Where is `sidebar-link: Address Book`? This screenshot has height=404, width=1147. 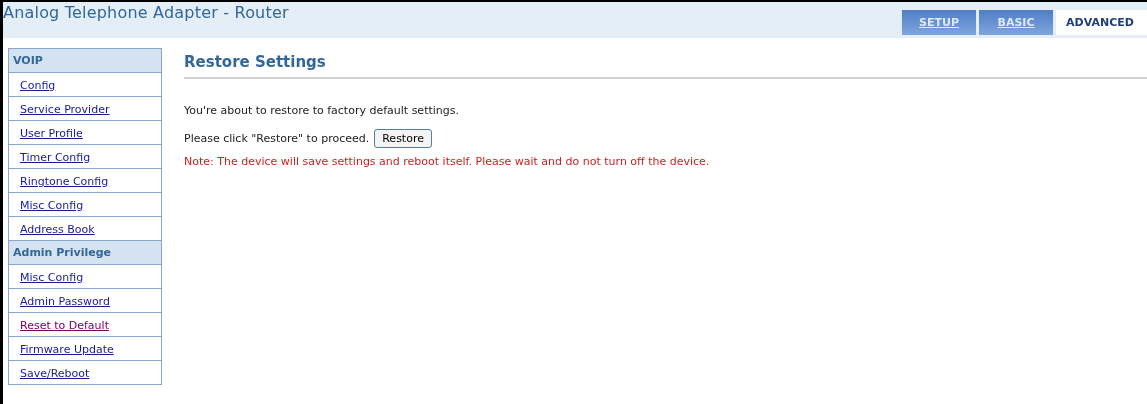 sidebar-link: Address Book is located at coordinates (57, 229).